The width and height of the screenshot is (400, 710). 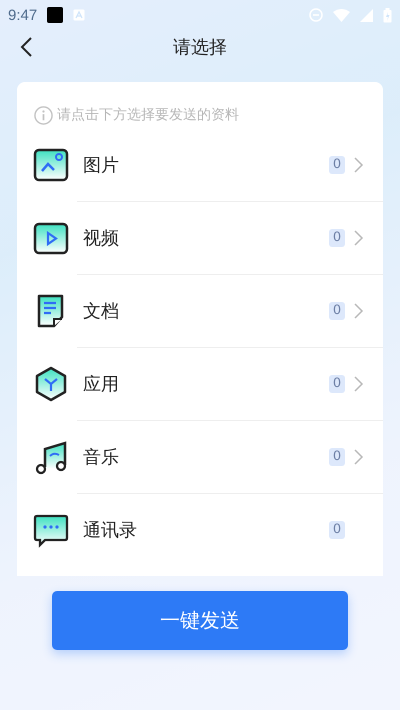 I want to click on list-item: 音乐 0, so click(x=200, y=456).